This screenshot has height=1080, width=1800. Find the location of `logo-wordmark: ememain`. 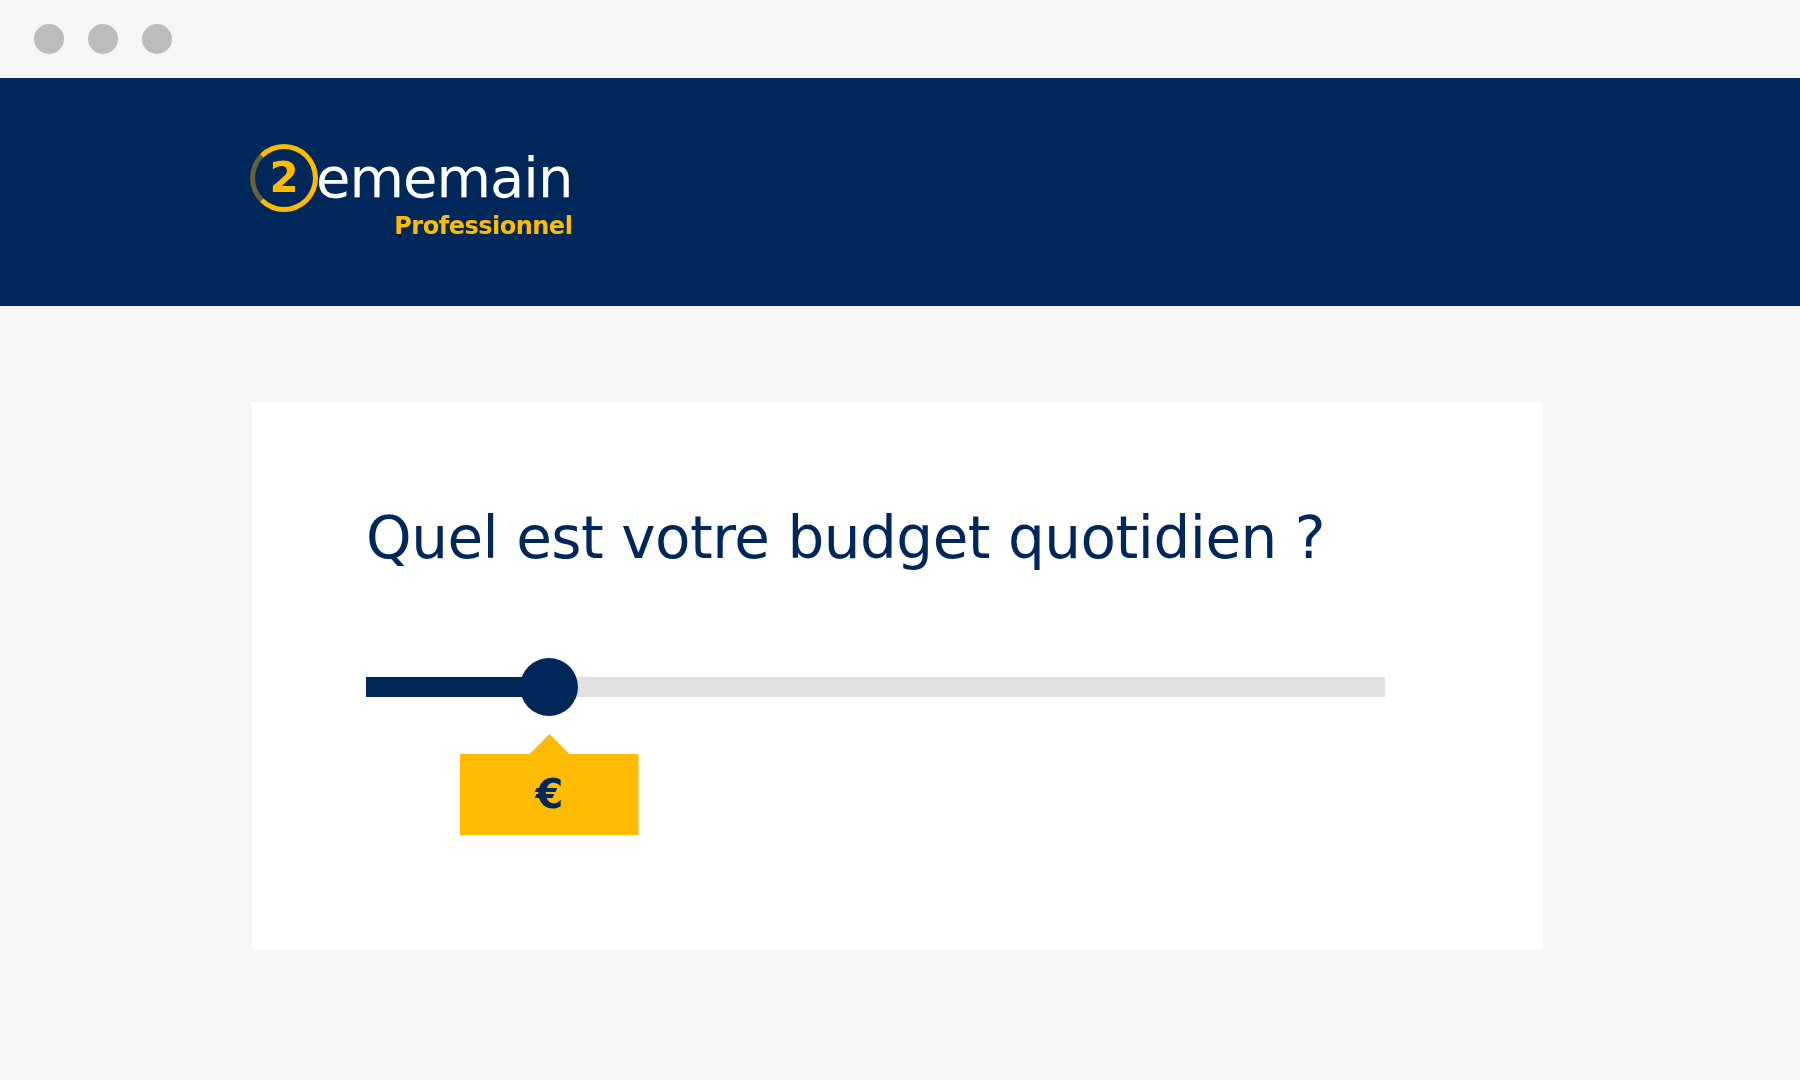

logo-wordmark: ememain is located at coordinates (444, 177).